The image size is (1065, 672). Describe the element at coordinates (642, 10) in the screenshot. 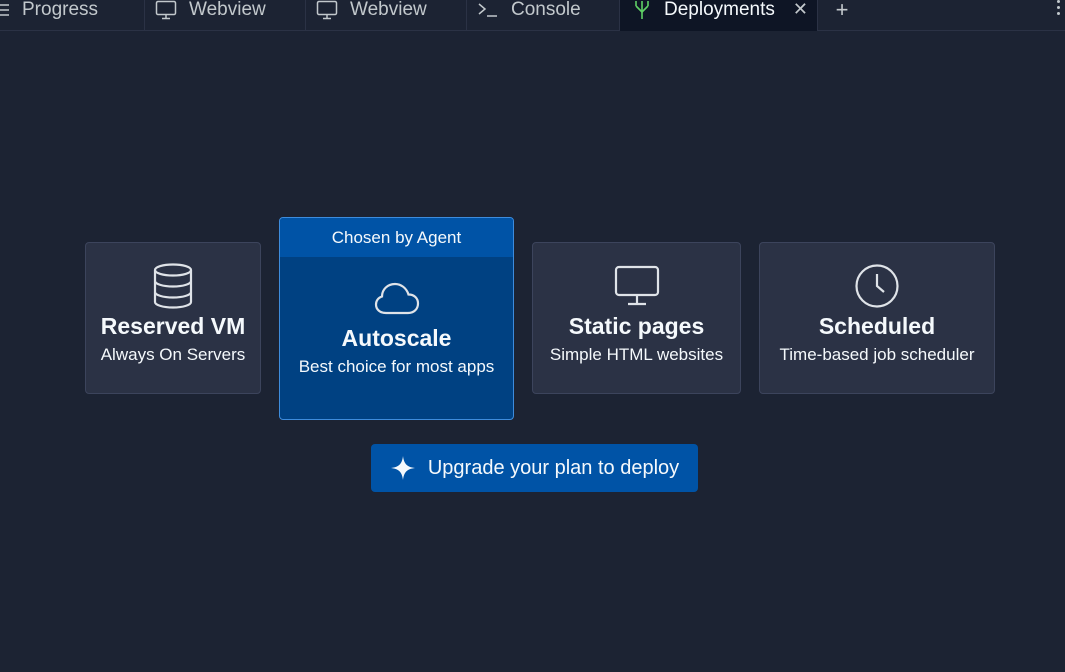

I see `deployments-icon` at that location.